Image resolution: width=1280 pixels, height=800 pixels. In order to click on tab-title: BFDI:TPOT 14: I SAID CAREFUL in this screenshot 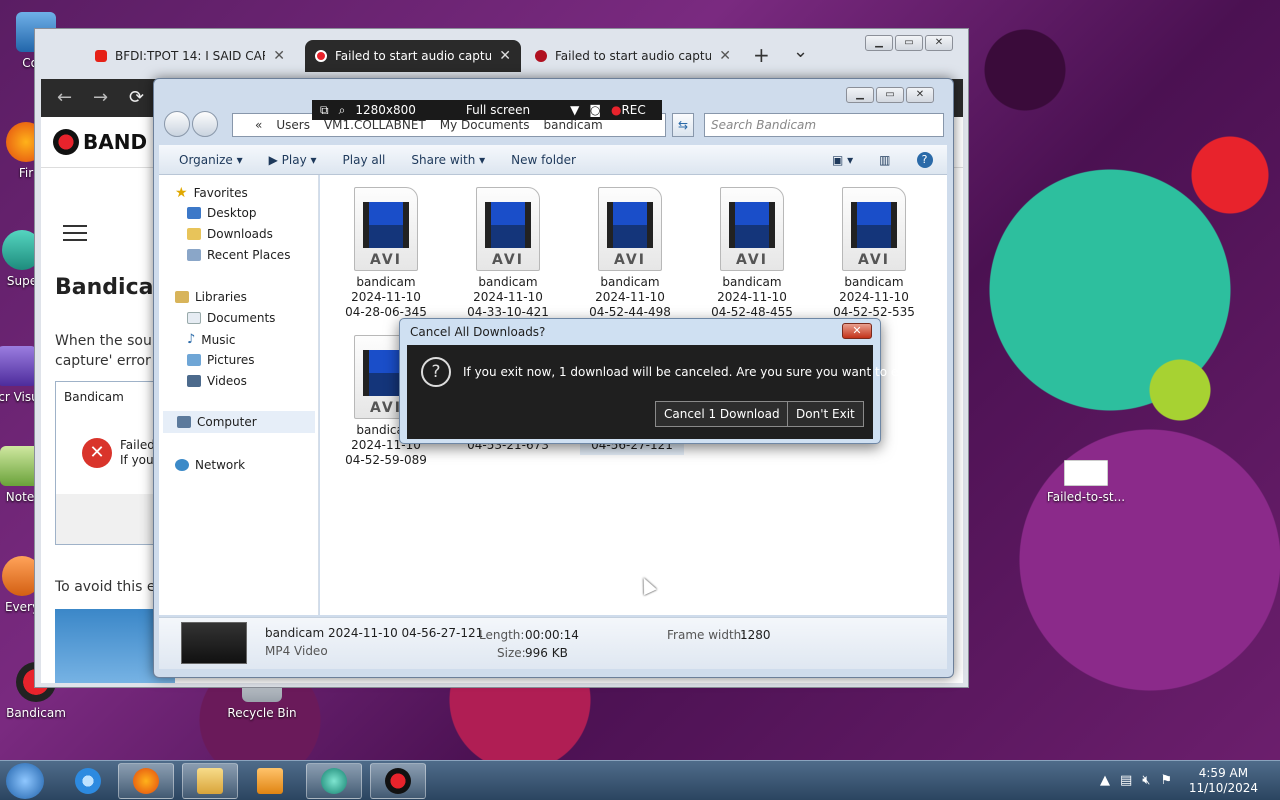, I will do `click(190, 56)`.